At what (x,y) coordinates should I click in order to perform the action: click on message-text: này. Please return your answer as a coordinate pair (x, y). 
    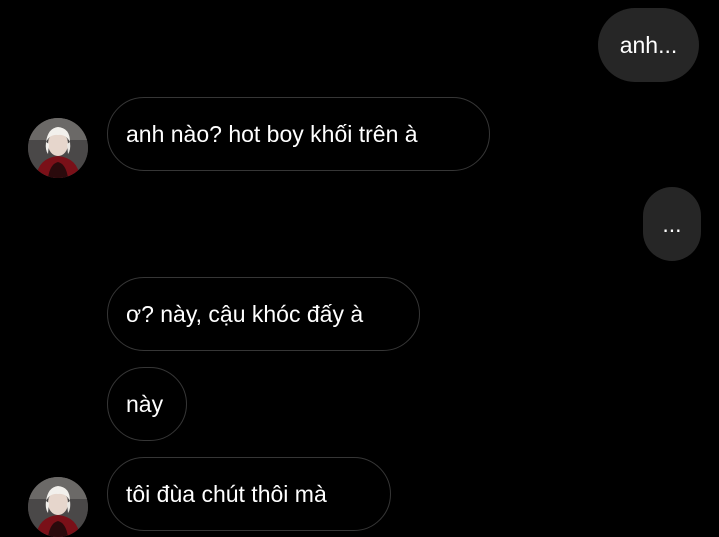
    Looking at the image, I should click on (145, 404).